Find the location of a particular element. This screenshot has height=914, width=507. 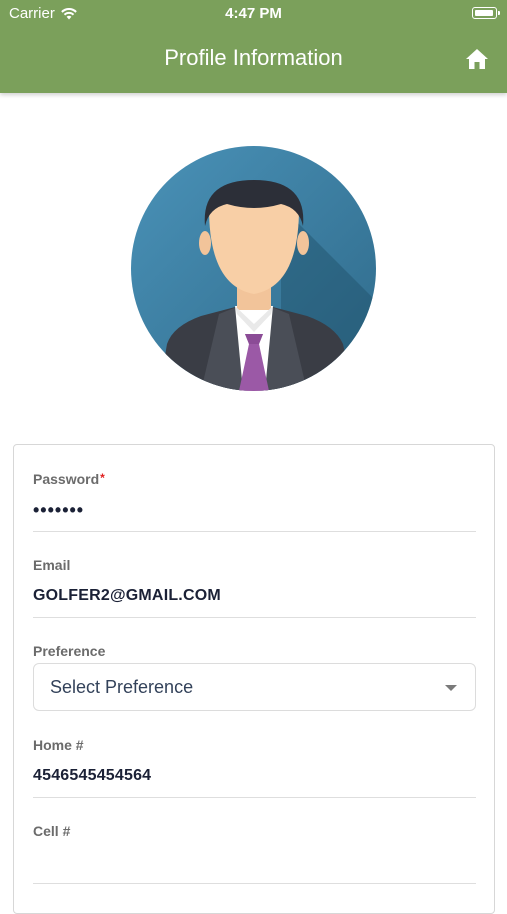

home-button is located at coordinates (477, 59).